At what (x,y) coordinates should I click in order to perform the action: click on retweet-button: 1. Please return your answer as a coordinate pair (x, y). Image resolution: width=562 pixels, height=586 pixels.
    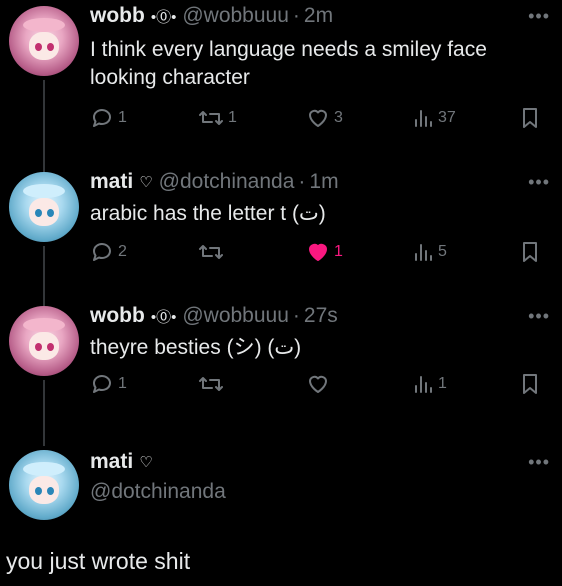
    Looking at the image, I should click on (217, 118).